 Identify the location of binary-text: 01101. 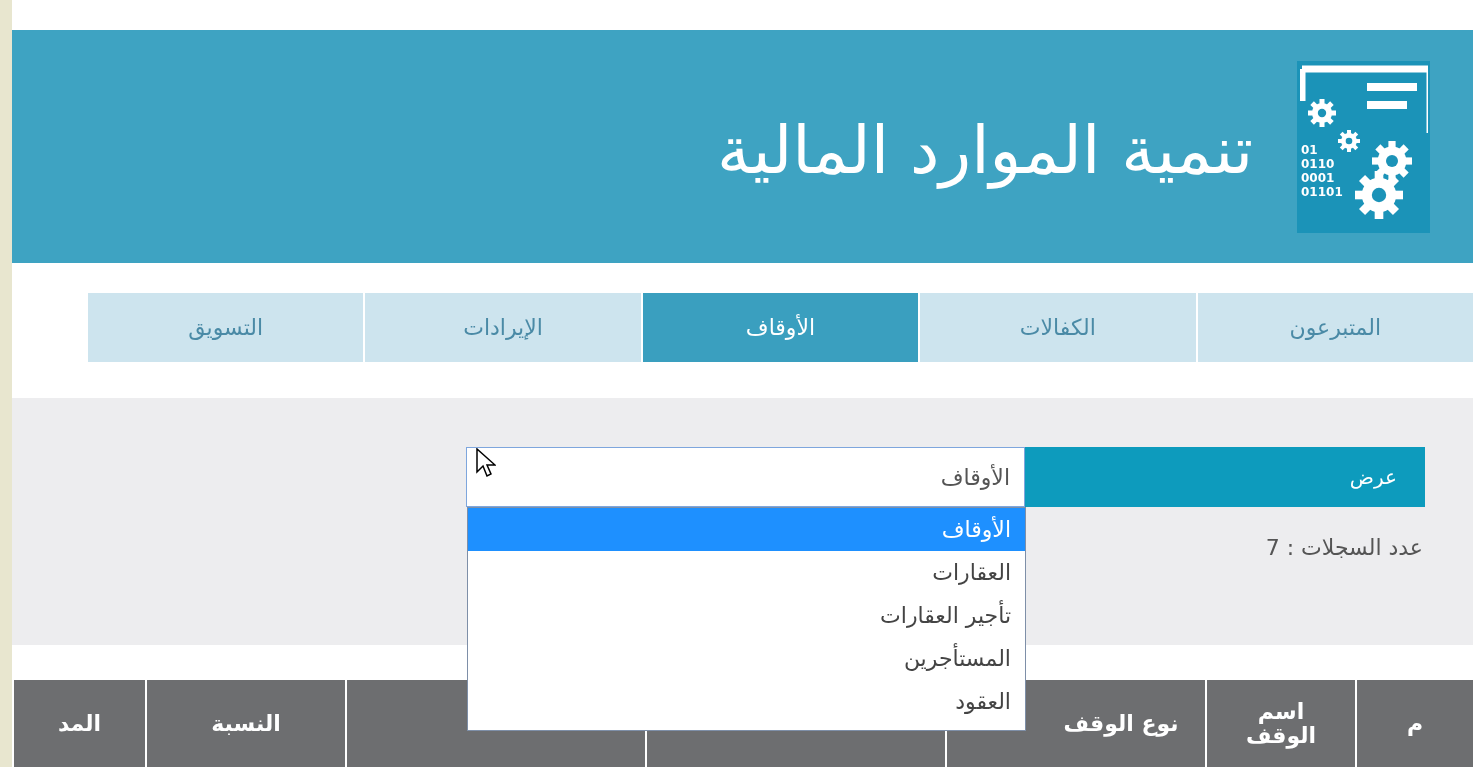
(1322, 191).